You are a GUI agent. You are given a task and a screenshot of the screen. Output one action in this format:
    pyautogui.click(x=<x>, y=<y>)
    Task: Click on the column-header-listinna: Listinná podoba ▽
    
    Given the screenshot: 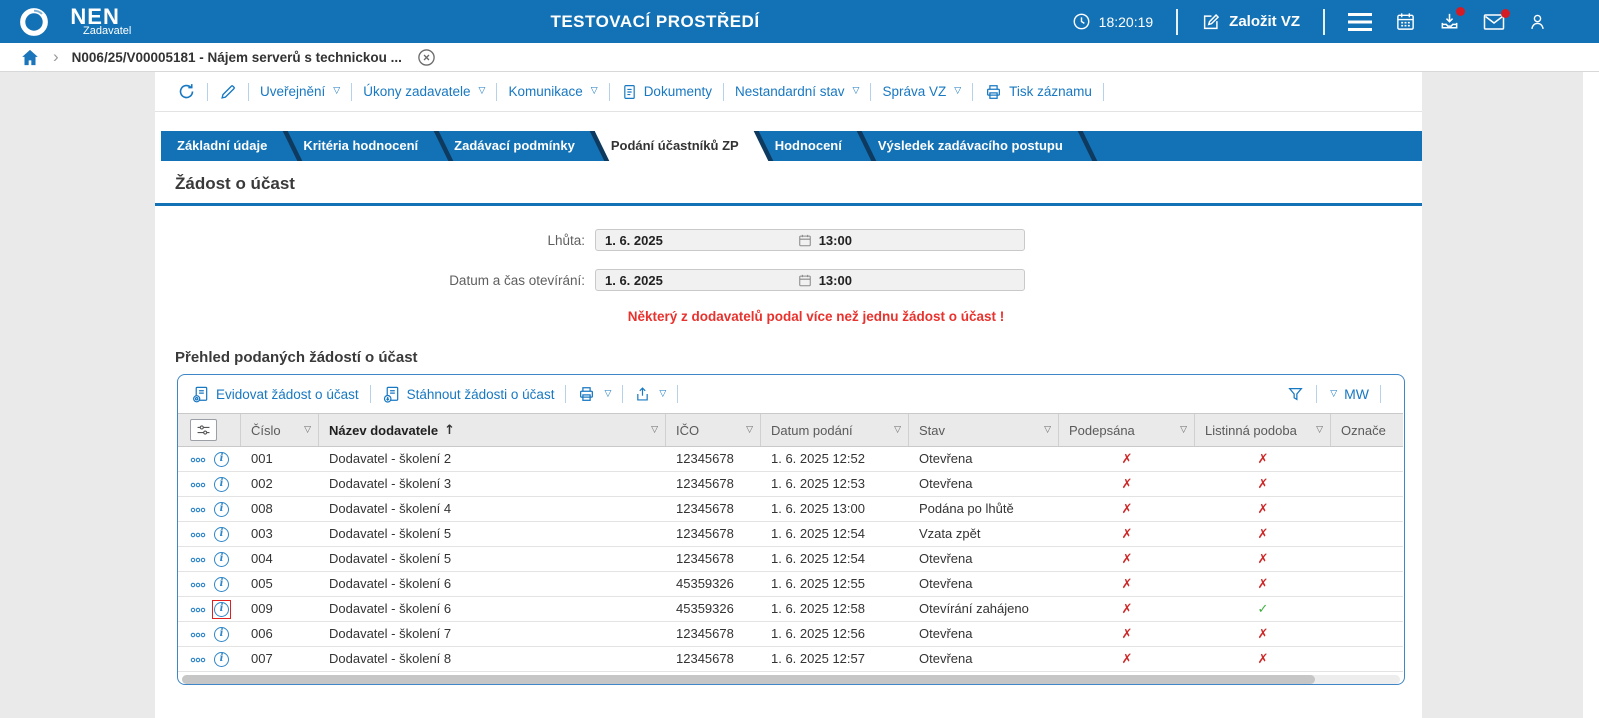 What is the action you would take?
    pyautogui.click(x=1263, y=430)
    